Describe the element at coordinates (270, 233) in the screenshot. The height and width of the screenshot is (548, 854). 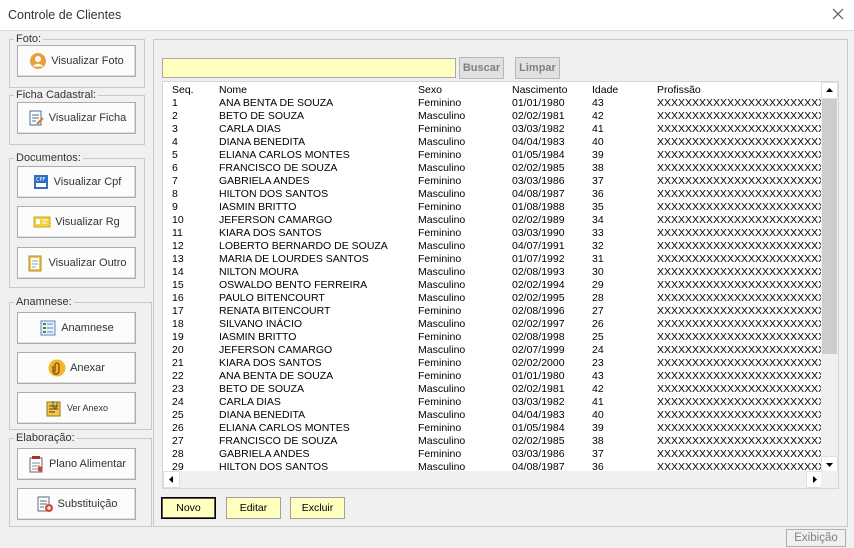
I see `cell-nome: KIARA DOS SANTOS` at that location.